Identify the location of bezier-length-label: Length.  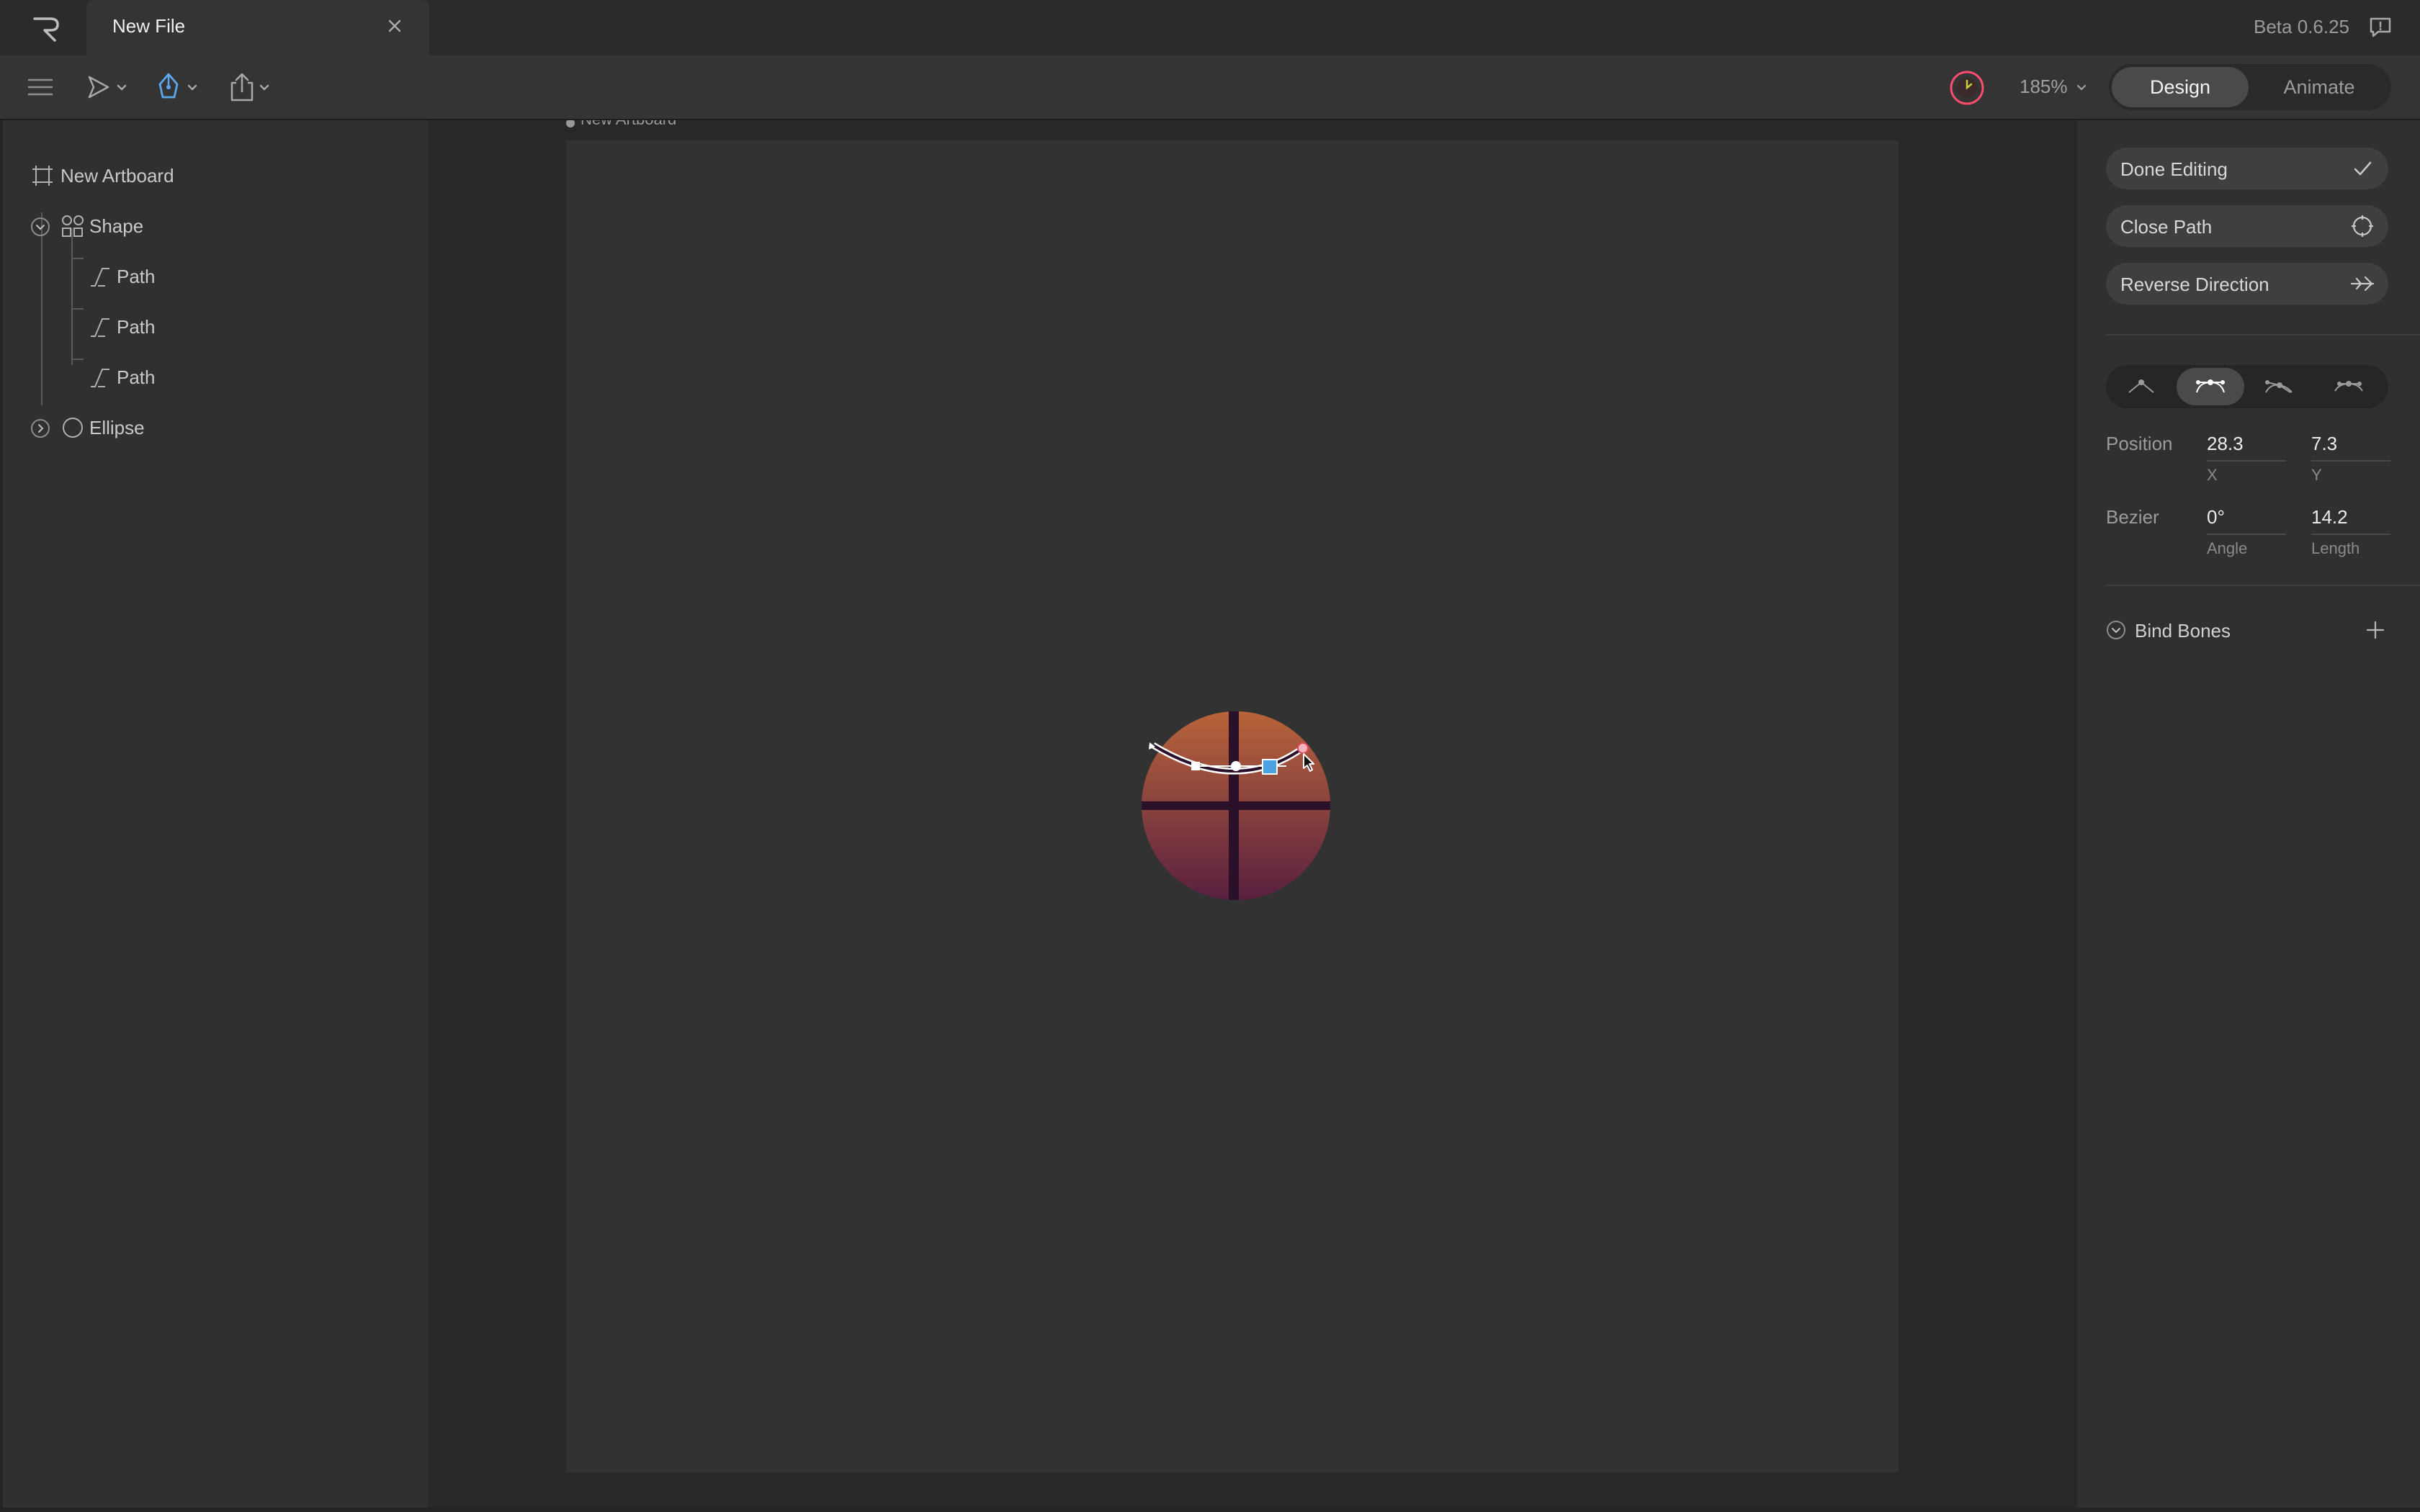
(2335, 548).